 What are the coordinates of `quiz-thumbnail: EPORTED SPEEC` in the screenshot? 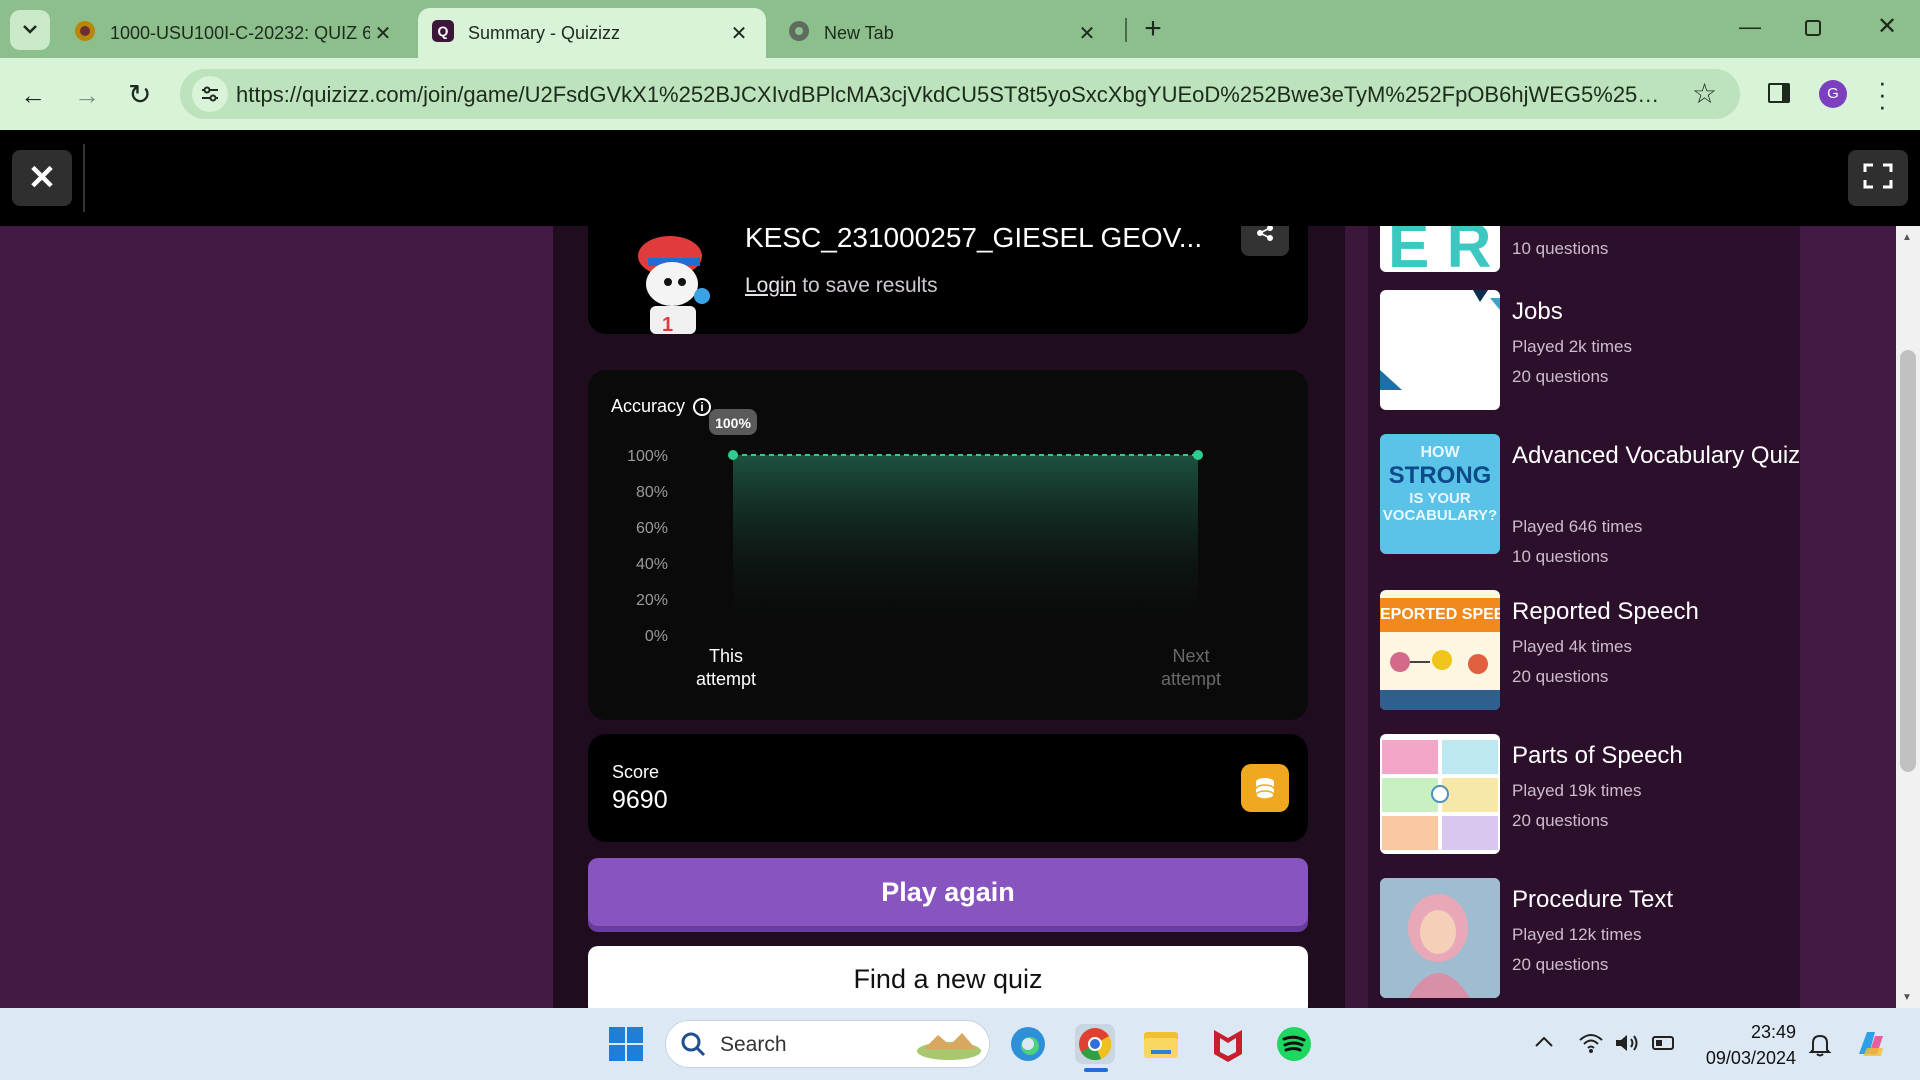 It's located at (1440, 650).